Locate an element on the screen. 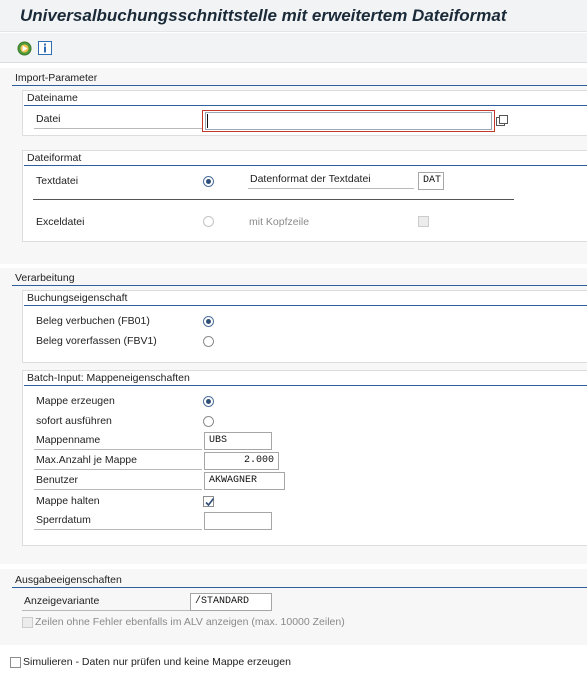  batch-input-header: Batch-Input: Mappeneigenschaften is located at coordinates (305, 379).